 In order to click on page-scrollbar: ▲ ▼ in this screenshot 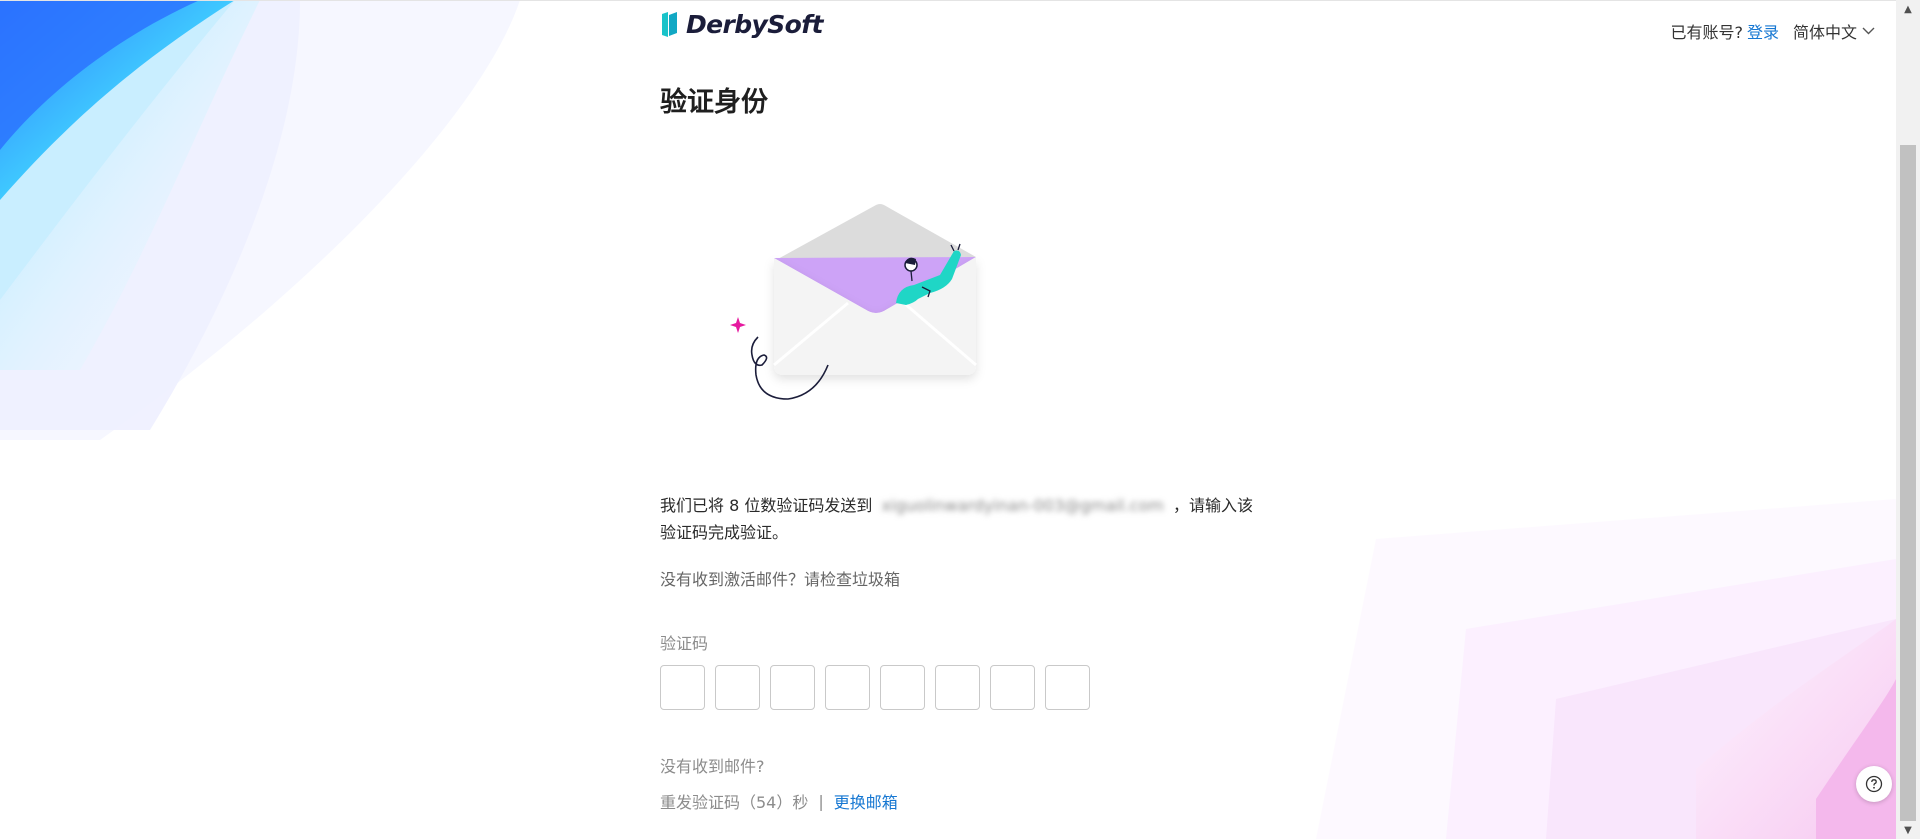, I will do `click(1908, 419)`.